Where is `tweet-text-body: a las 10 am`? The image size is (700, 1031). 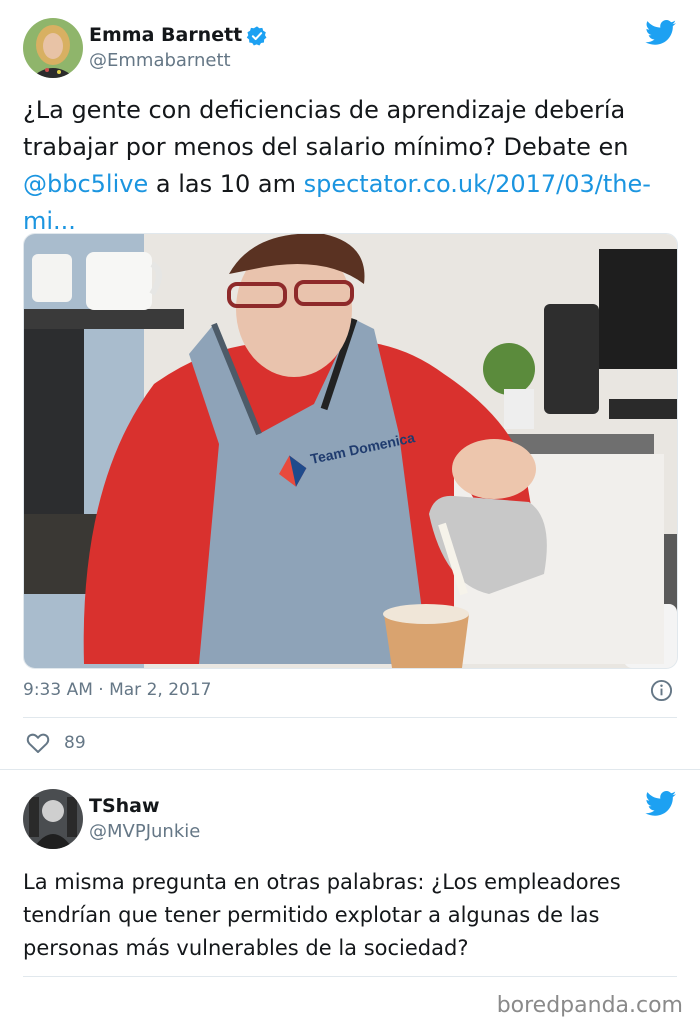 tweet-text-body: a las 10 am is located at coordinates (226, 184).